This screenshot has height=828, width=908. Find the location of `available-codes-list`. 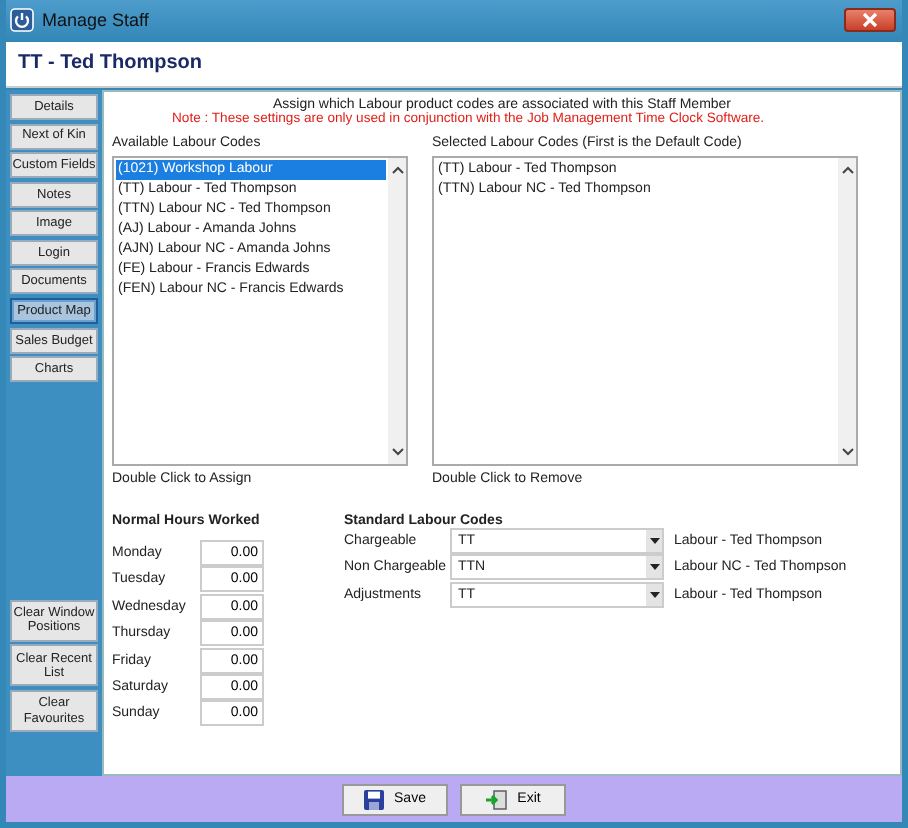

available-codes-list is located at coordinates (260, 310).